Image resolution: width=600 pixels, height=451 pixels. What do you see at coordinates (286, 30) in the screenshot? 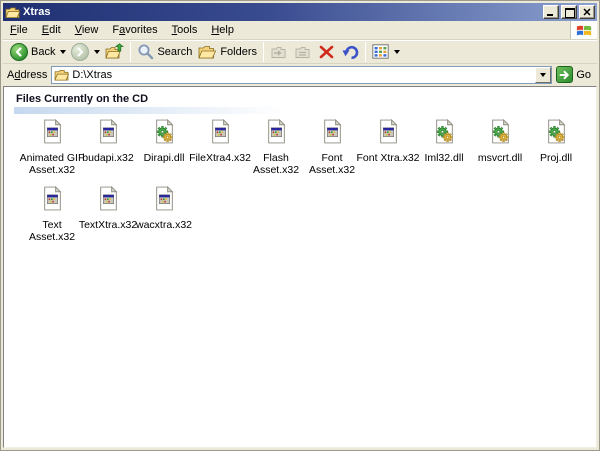
I see `menu-items: File Edit View Favorites Tools Help` at bounding box center [286, 30].